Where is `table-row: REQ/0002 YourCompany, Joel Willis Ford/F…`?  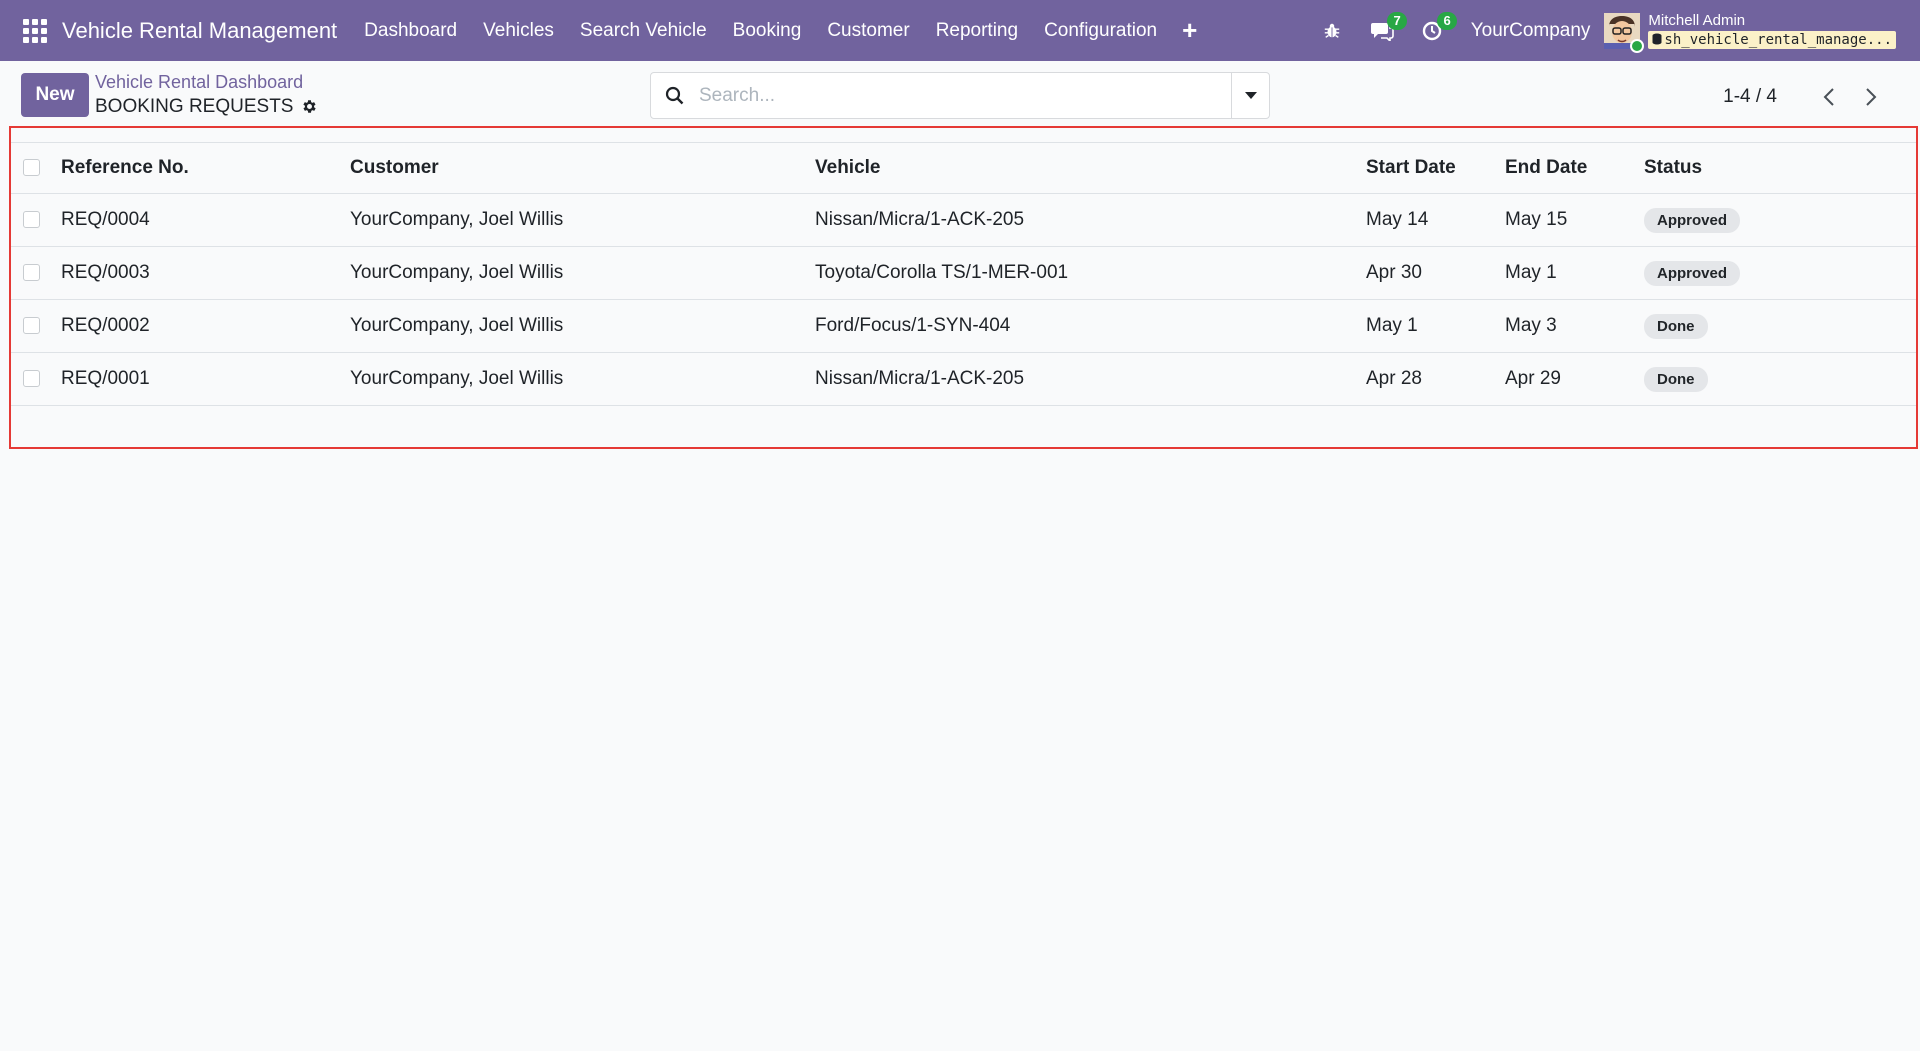
table-row: REQ/0002 YourCompany, Joel Willis Ford/F… is located at coordinates (963, 326).